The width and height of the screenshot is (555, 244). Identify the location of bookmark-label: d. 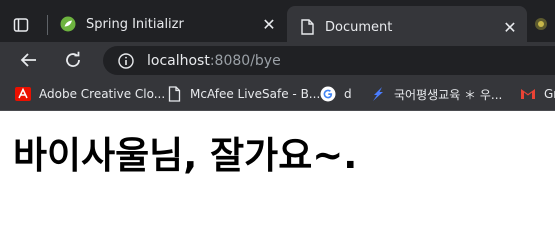
(348, 94).